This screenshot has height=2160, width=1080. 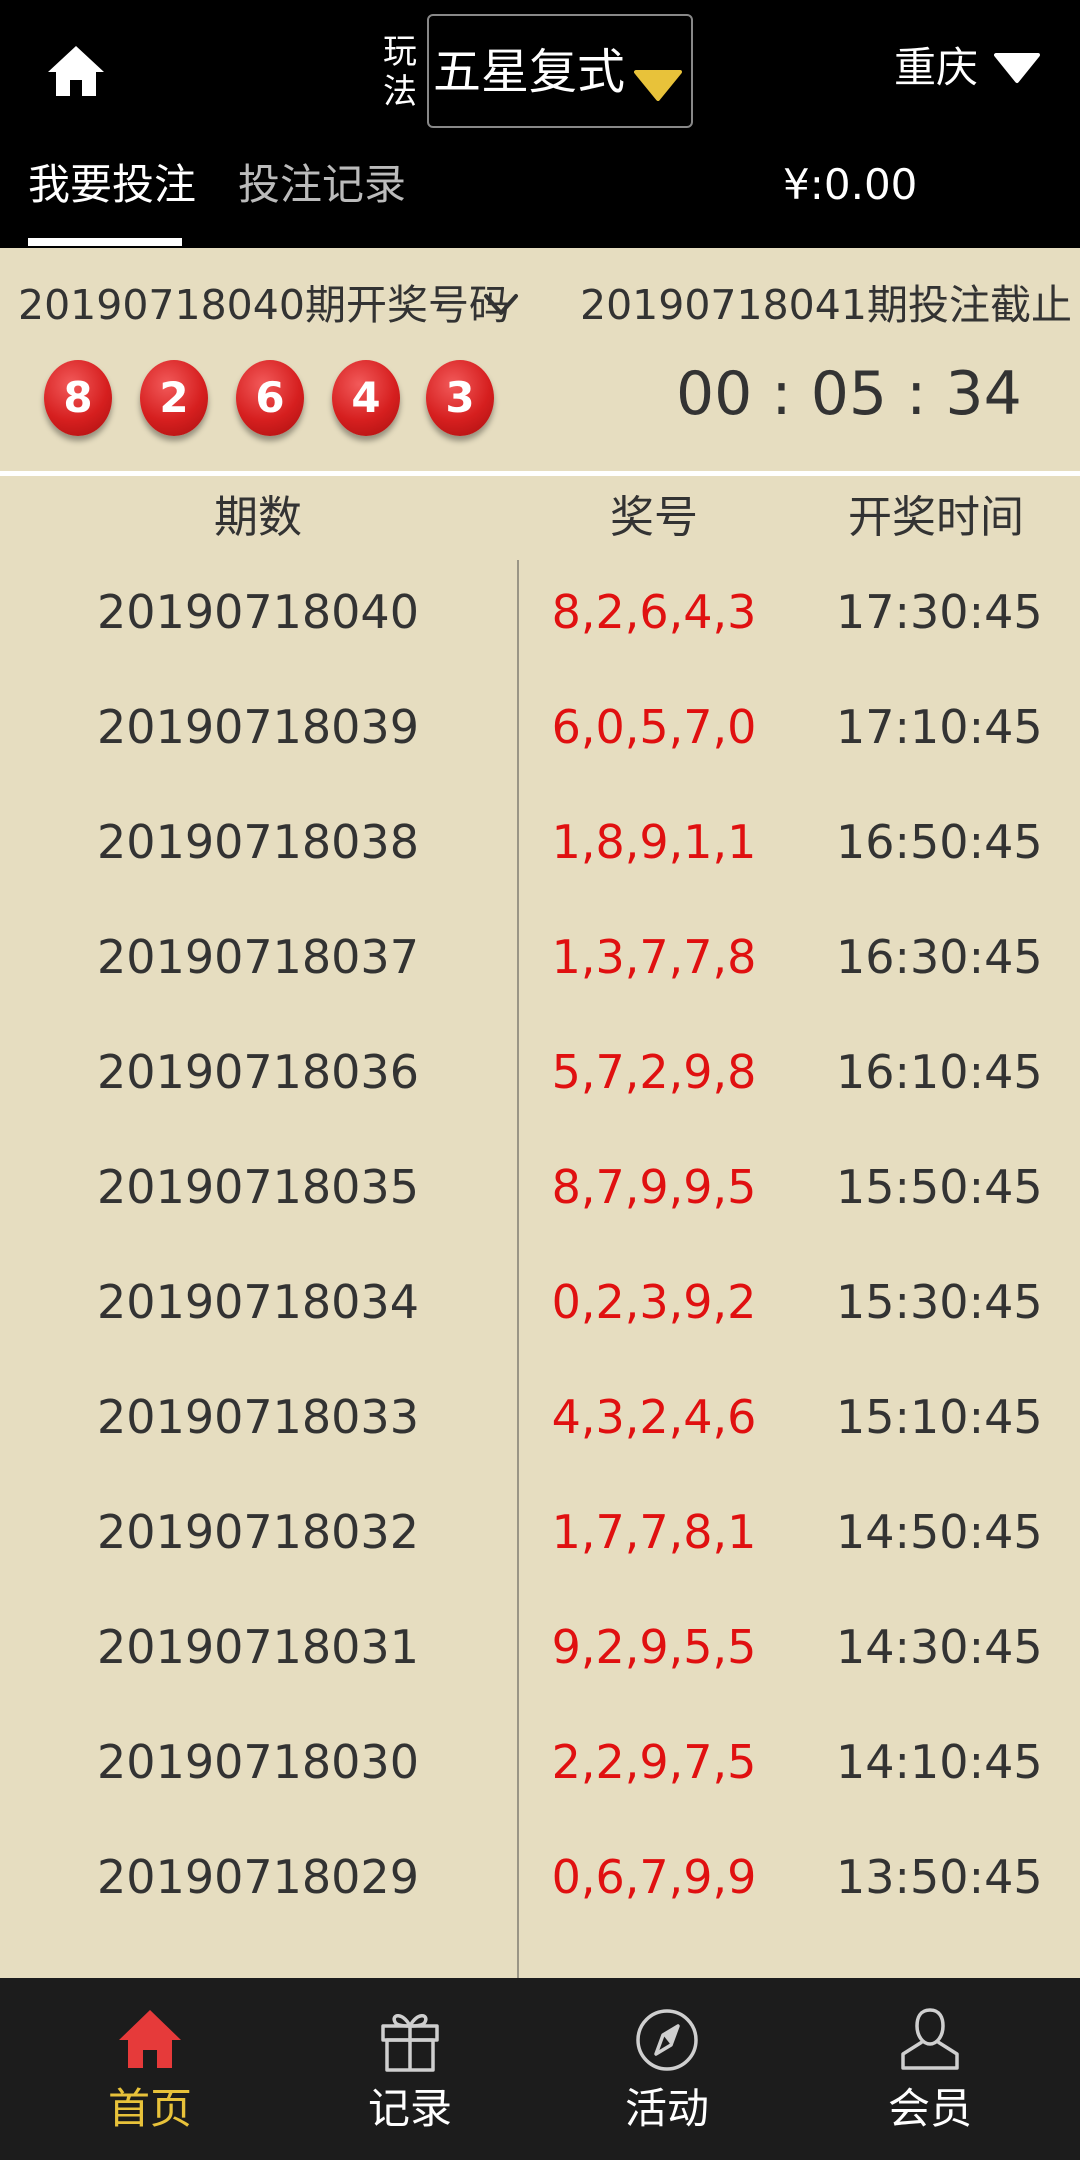 I want to click on numbers-cell: 8,2,6,4,3, so click(x=654, y=612).